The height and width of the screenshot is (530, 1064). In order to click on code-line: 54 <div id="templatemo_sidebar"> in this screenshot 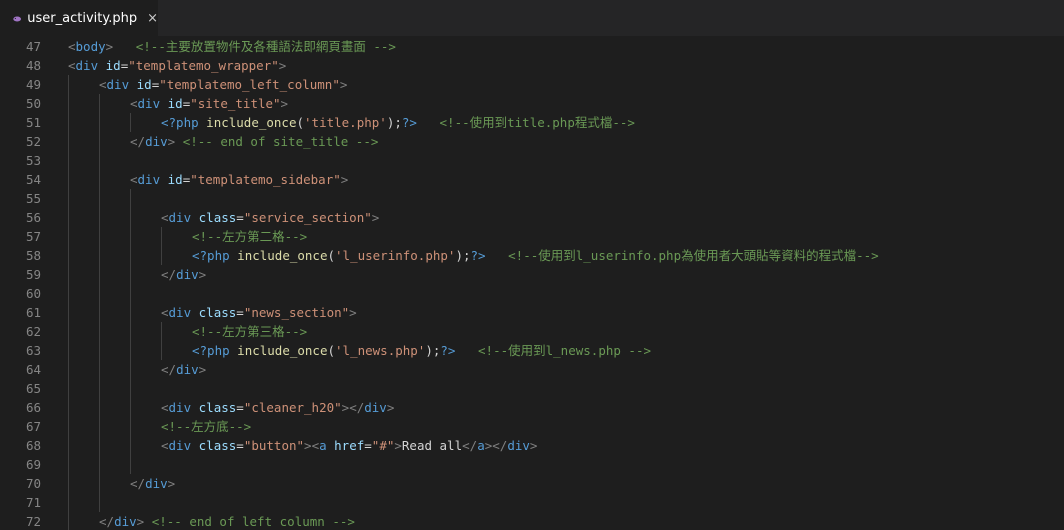, I will do `click(532, 179)`.